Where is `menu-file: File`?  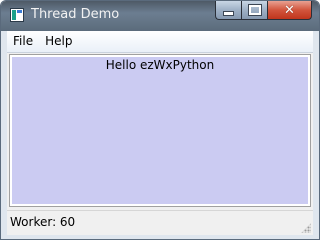
menu-file: File is located at coordinates (23, 41).